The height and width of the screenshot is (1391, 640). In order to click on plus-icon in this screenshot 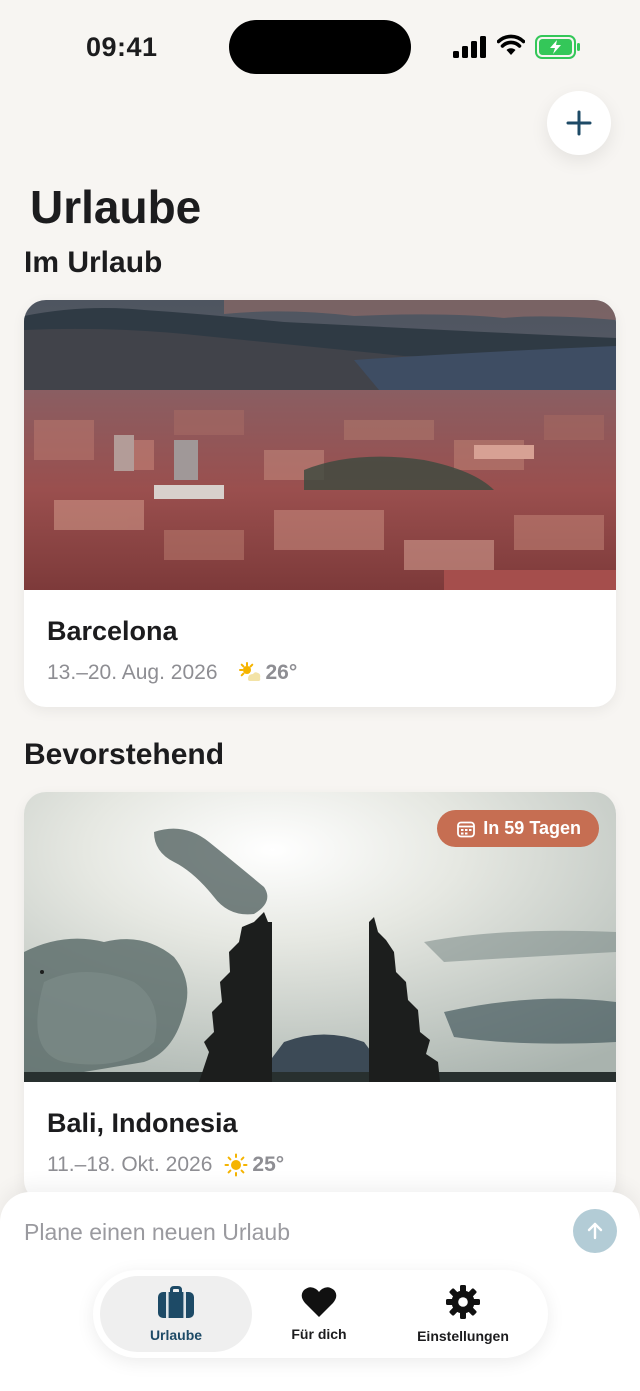, I will do `click(579, 123)`.